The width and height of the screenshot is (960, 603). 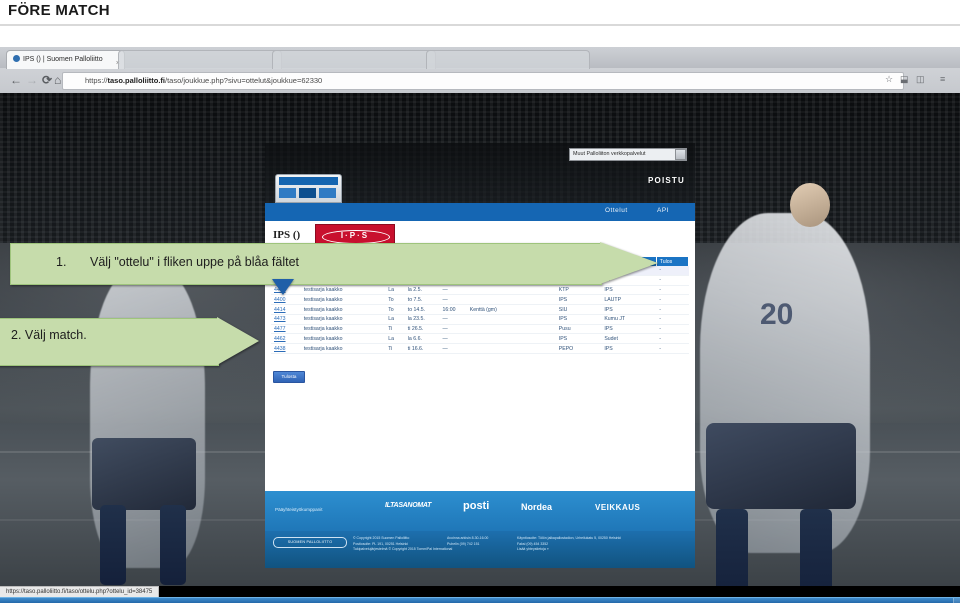 I want to click on callout-1-arrow, so click(x=629, y=263).